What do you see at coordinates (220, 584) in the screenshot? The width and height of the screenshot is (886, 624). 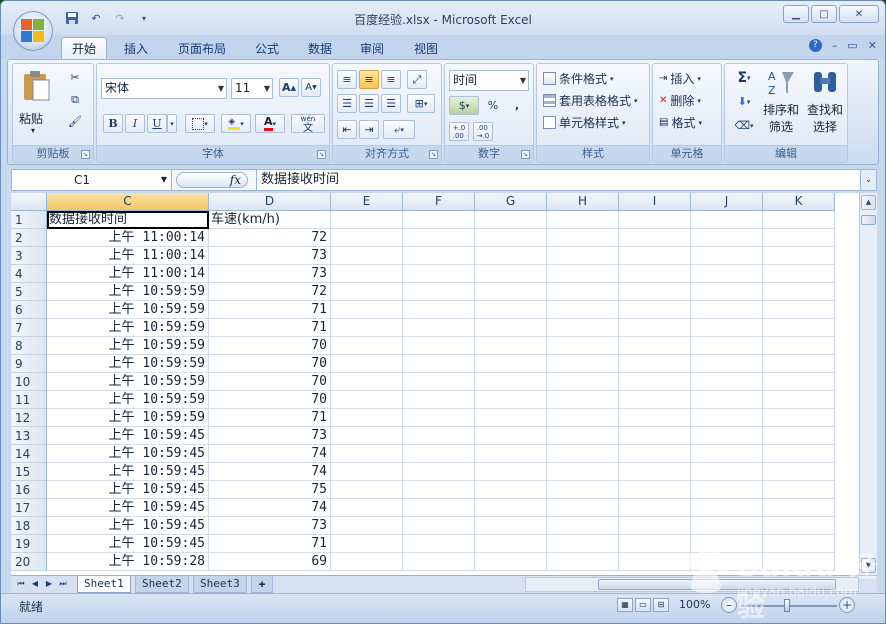 I see `sheet-tab-sheet3: Sheet3` at bounding box center [220, 584].